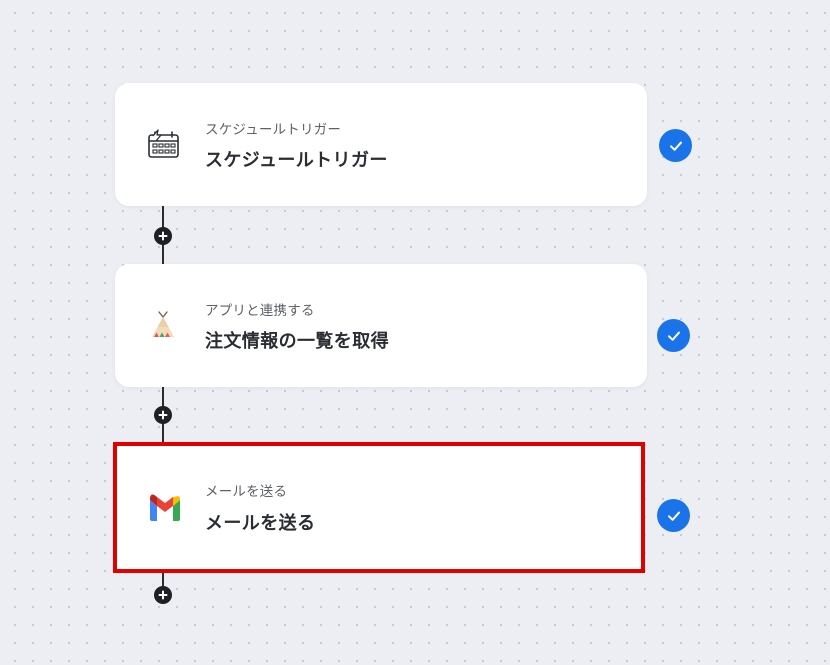 The image size is (830, 665). I want to click on step-category-label: メールを送る, so click(246, 491).